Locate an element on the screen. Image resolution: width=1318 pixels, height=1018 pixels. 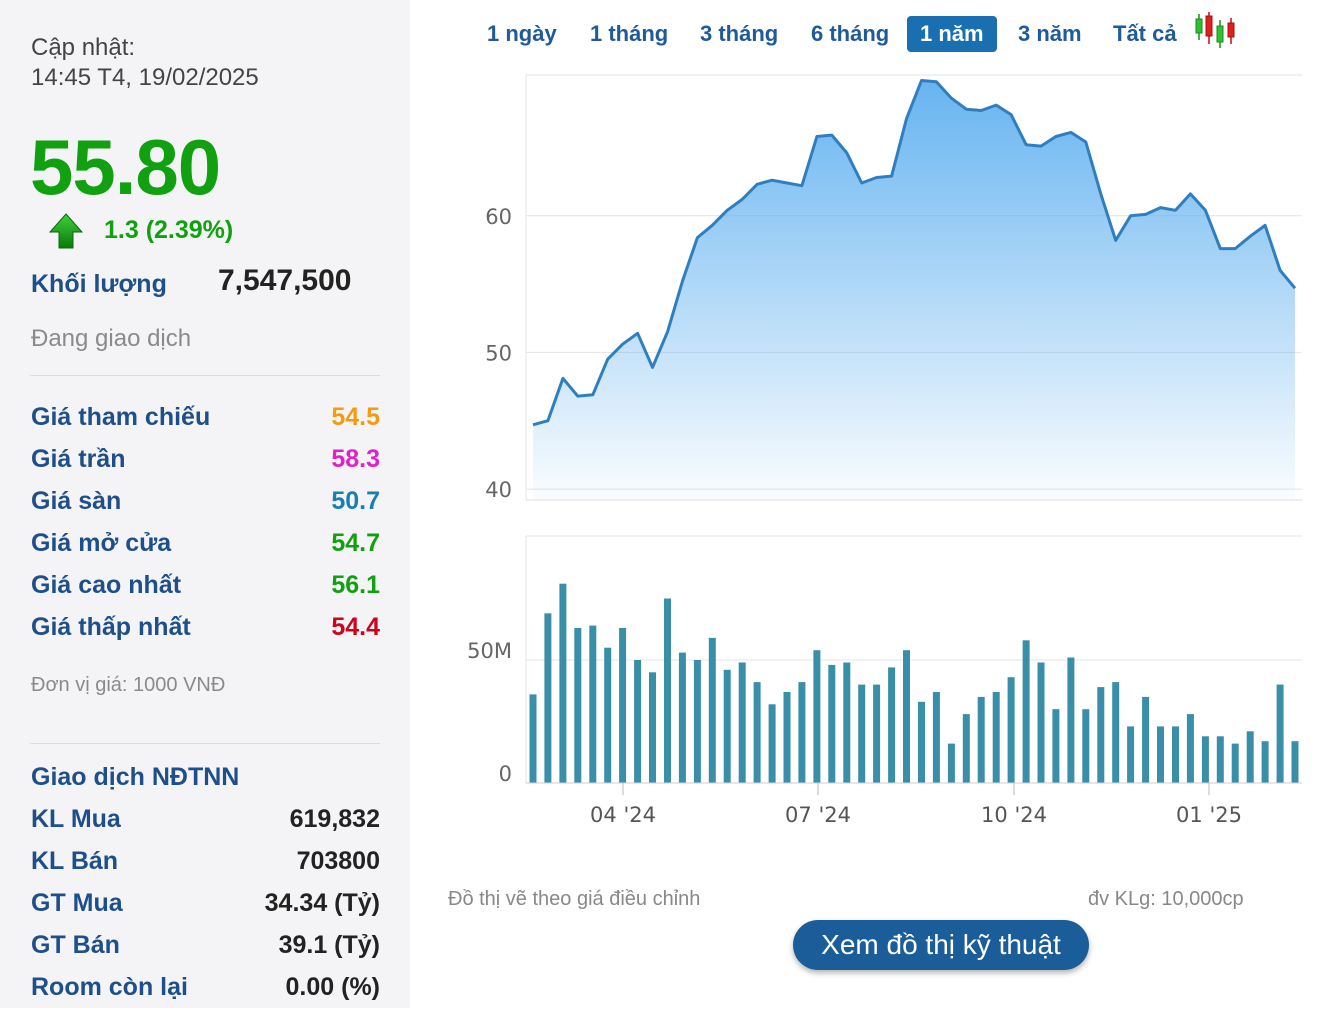
foreign-row-label: GT Mua is located at coordinates (77, 903).